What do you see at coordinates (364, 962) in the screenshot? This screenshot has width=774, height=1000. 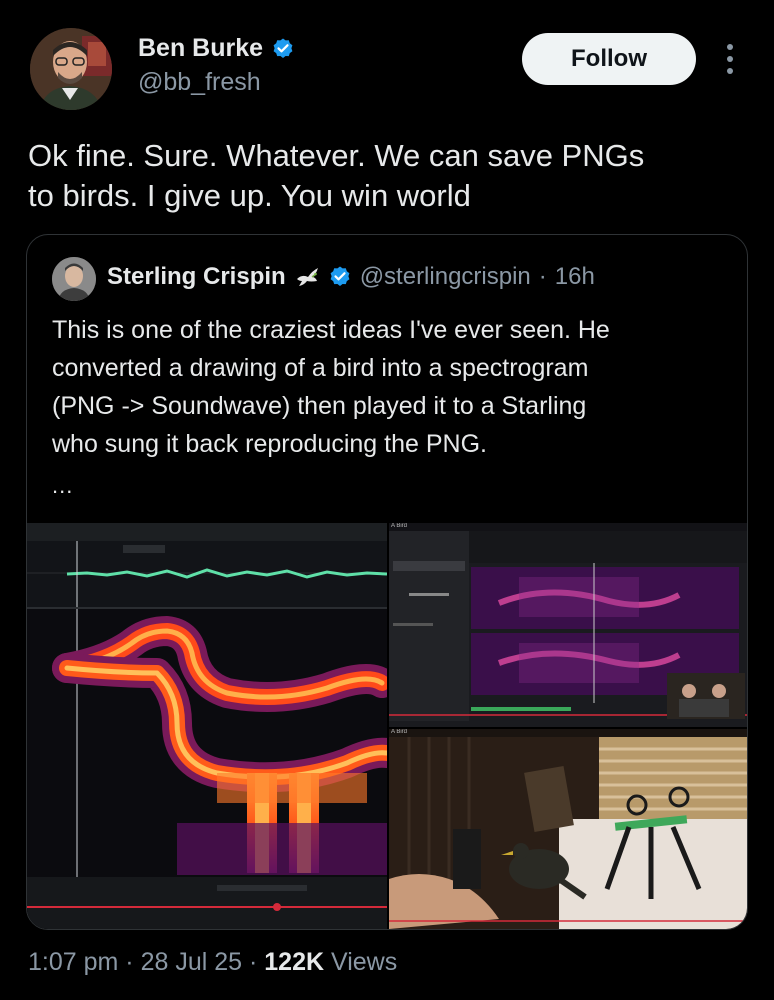 I see `views-label: Views` at bounding box center [364, 962].